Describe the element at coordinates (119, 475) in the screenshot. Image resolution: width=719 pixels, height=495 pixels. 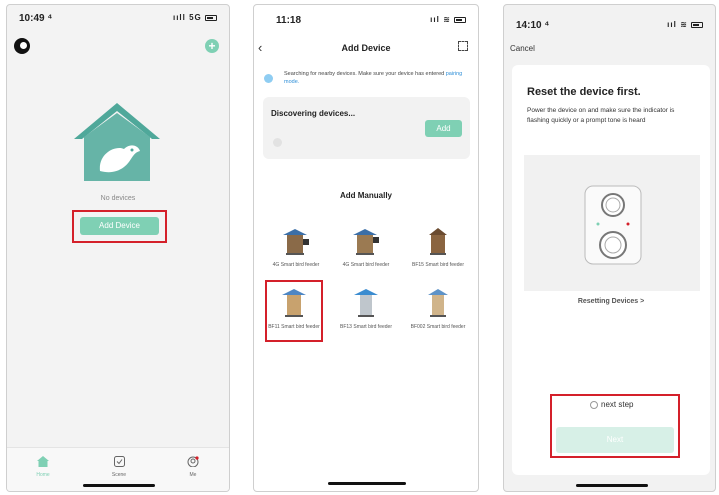
I see `tab-scene-label: Scene` at that location.